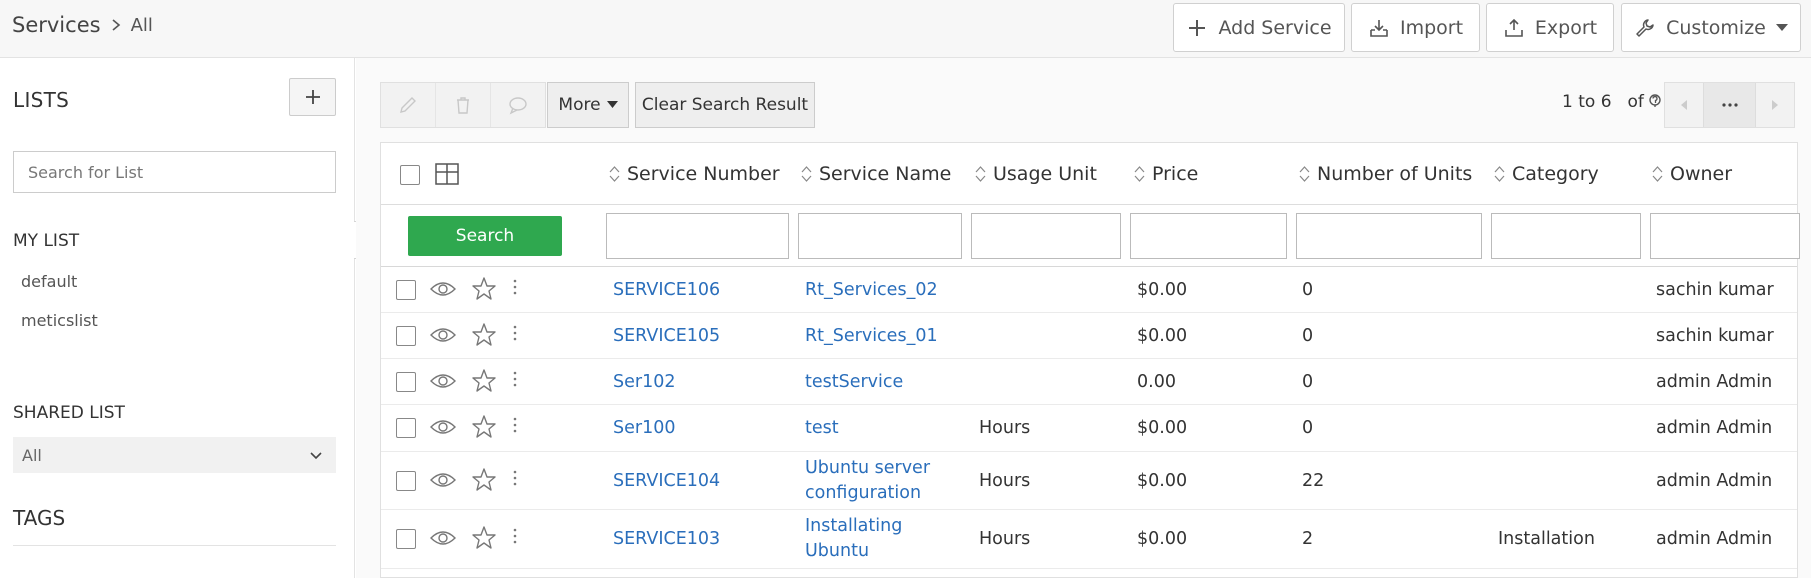  What do you see at coordinates (116, 25) in the screenshot?
I see `chevron-right-icon` at bounding box center [116, 25].